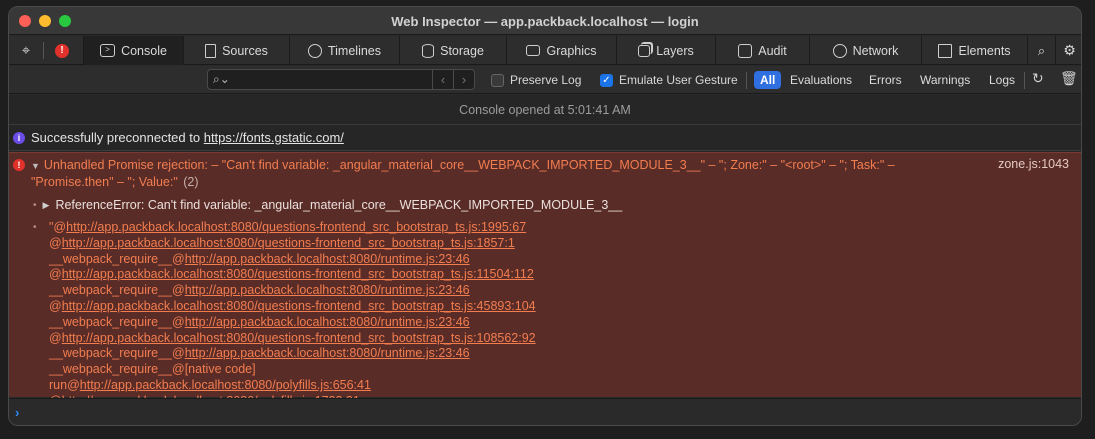 Image resolution: width=1095 pixels, height=439 pixels. What do you see at coordinates (19, 165) in the screenshot?
I see `error-icon: !` at bounding box center [19, 165].